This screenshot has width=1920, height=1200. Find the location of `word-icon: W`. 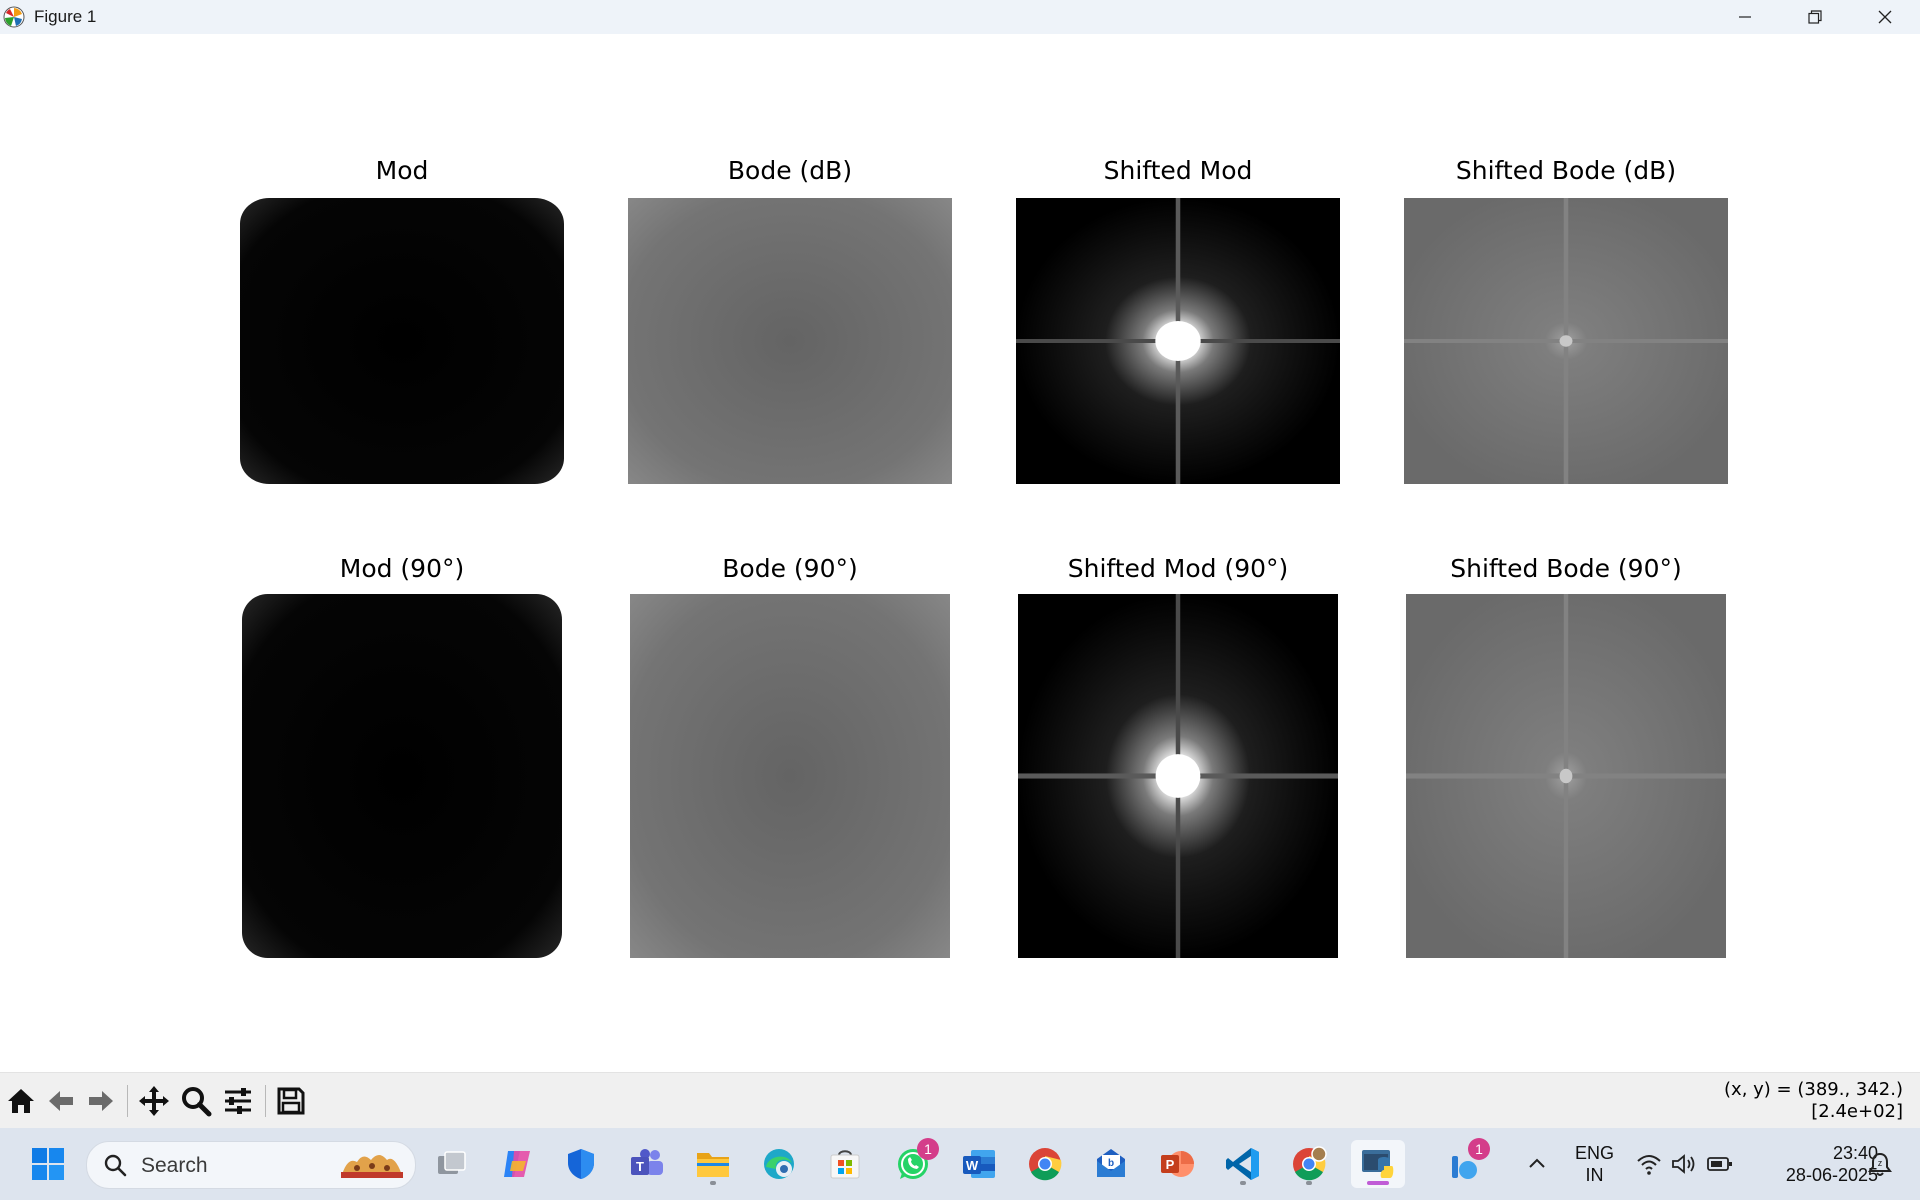

word-icon: W is located at coordinates (979, 1164).